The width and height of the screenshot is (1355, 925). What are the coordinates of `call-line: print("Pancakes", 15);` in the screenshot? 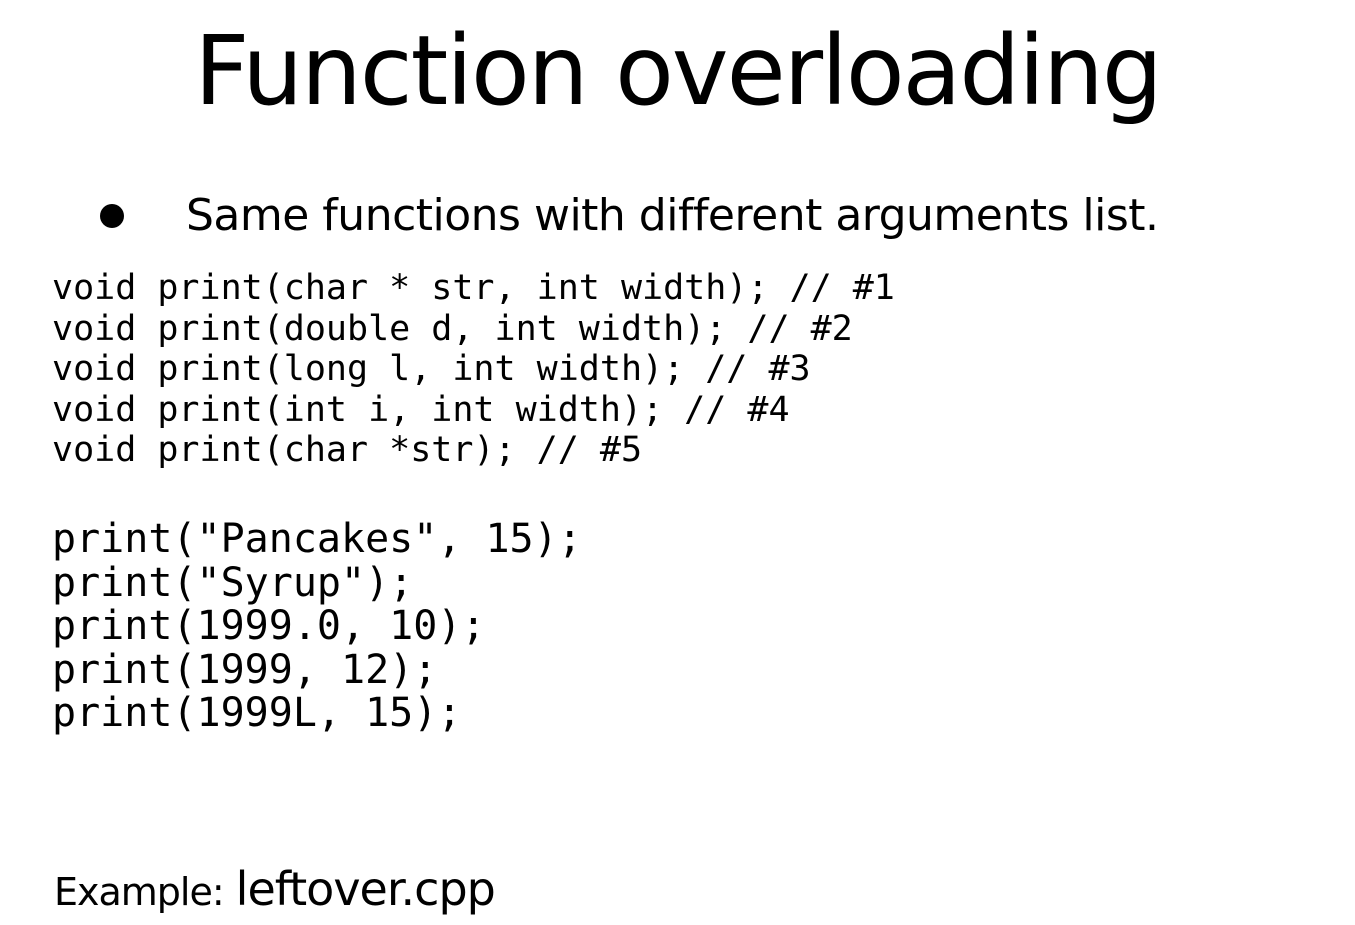 It's located at (317, 539).